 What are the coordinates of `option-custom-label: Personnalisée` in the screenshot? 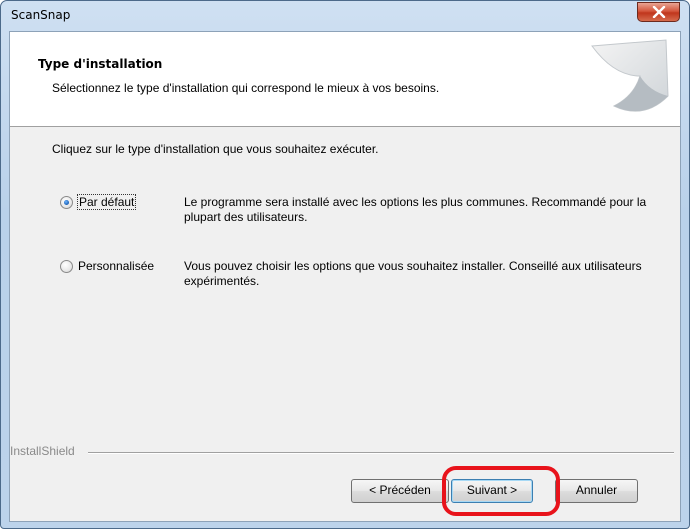 It's located at (116, 266).